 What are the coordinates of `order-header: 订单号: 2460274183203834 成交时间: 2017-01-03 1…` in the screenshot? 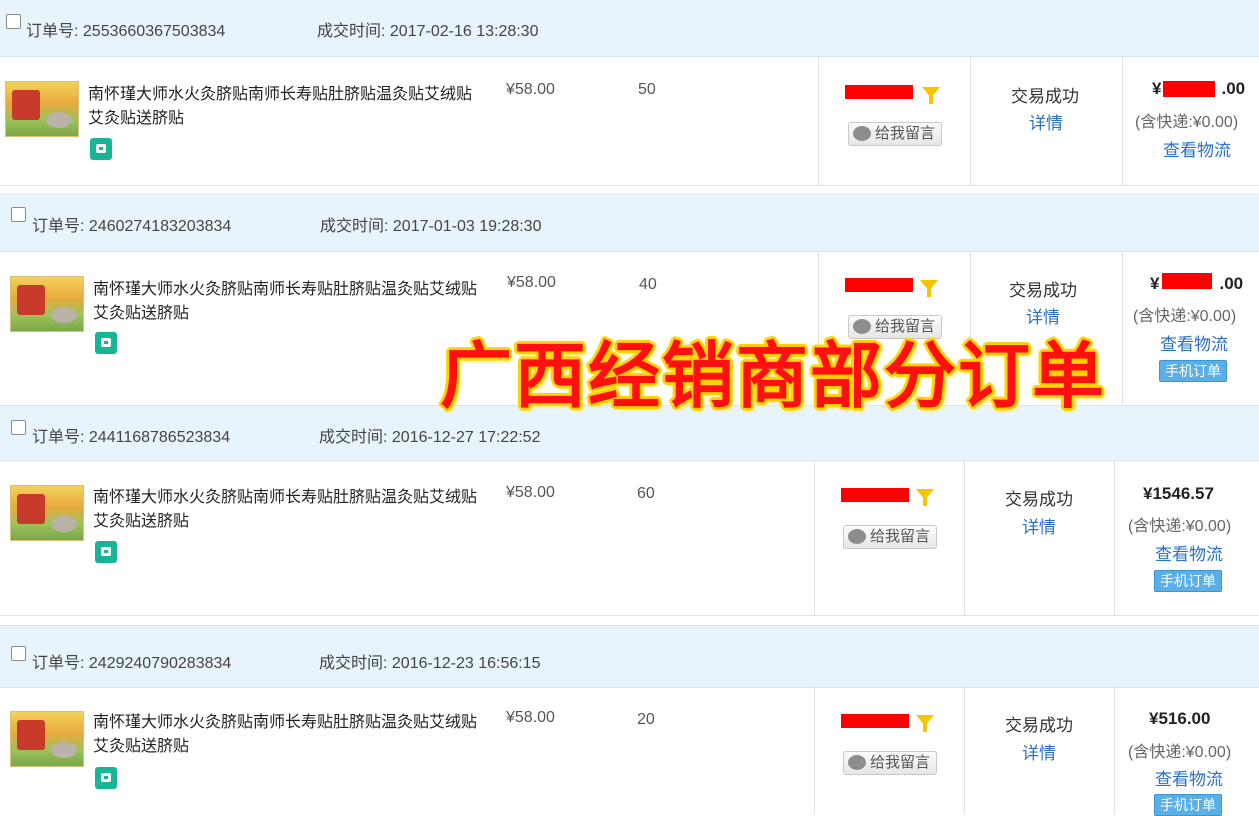 It's located at (629, 222).